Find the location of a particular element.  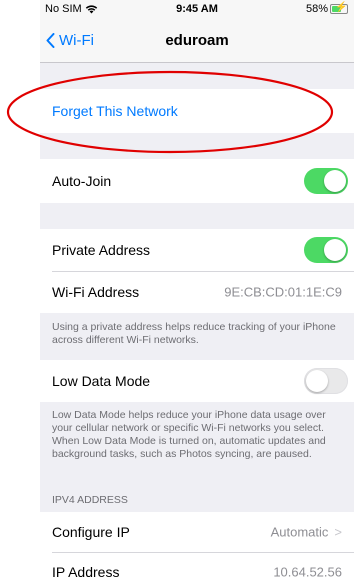

forget-network-label: Forget This Network is located at coordinates (115, 111).